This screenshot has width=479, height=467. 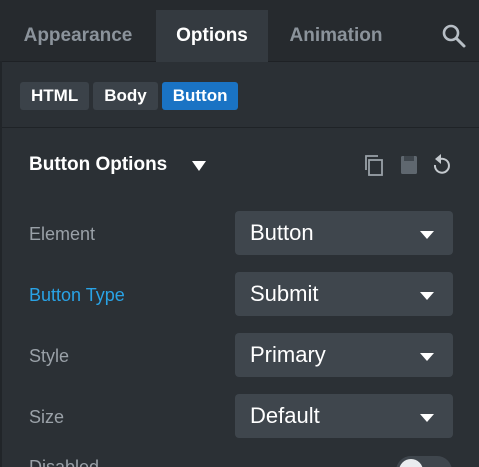 I want to click on disabled-label: Disabled, so click(x=64, y=461).